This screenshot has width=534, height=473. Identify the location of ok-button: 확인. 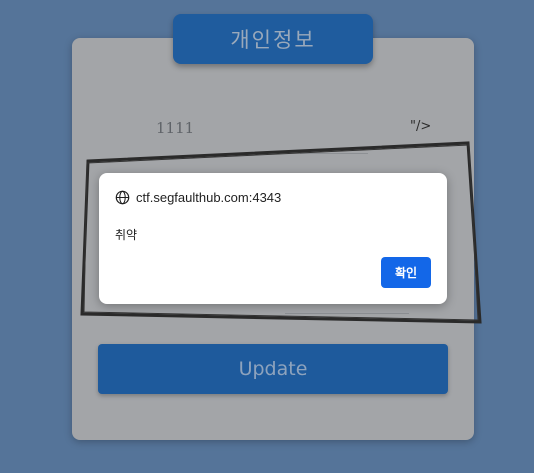
(406, 272).